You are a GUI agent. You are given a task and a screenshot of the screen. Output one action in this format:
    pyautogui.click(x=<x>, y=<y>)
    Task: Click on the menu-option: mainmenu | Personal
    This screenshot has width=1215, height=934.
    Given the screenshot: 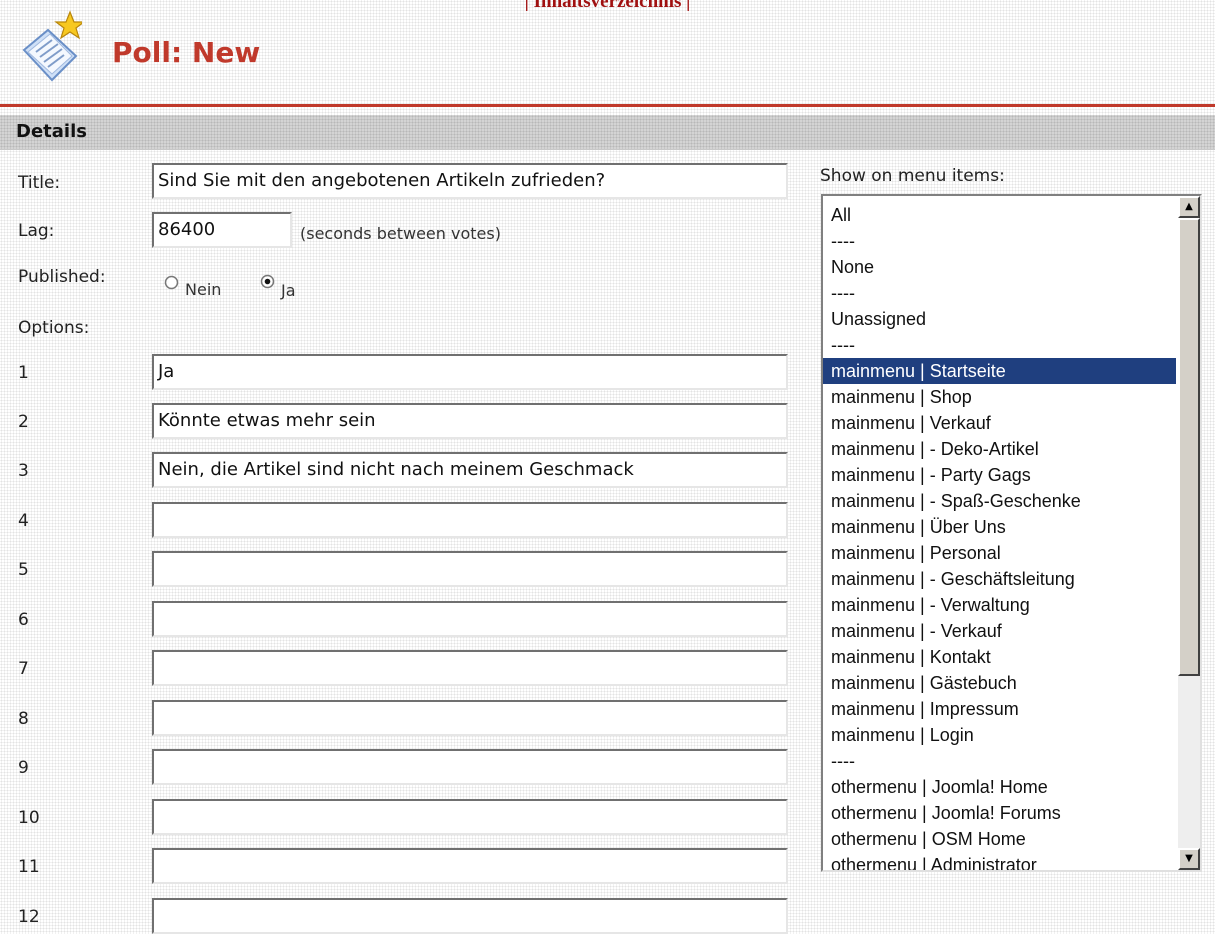 What is the action you would take?
    pyautogui.click(x=999, y=553)
    